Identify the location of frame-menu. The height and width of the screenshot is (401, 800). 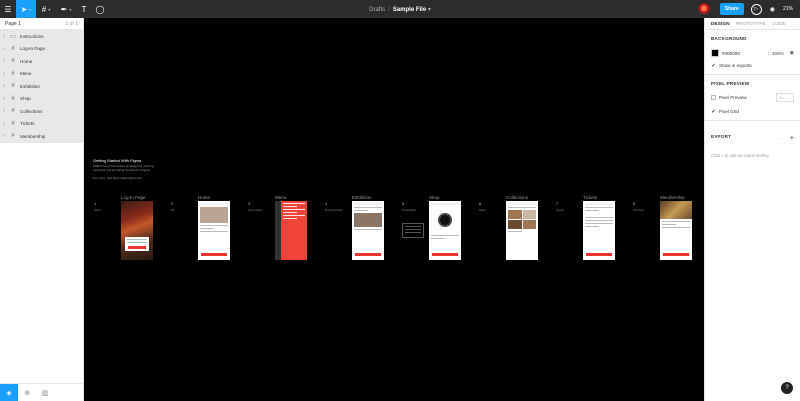
(291, 230).